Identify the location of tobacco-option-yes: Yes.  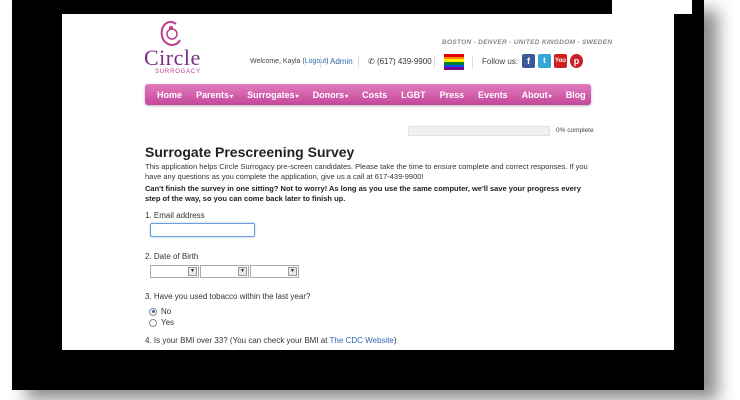
(161, 322).